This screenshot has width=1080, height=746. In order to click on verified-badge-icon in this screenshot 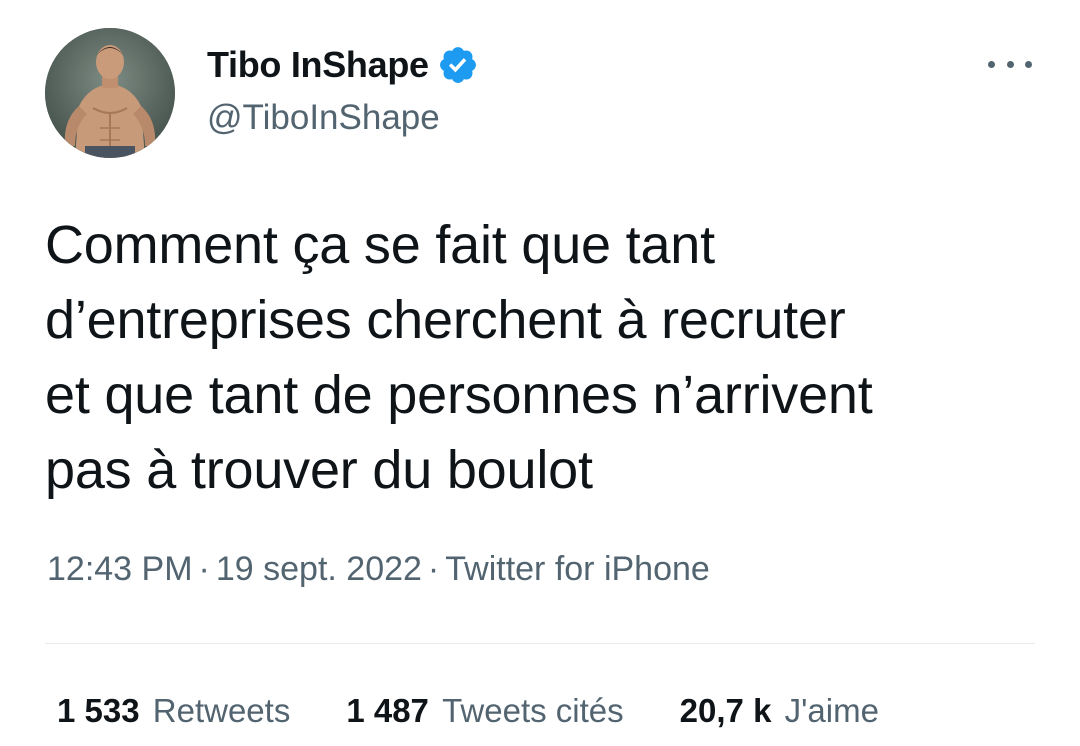, I will do `click(458, 65)`.